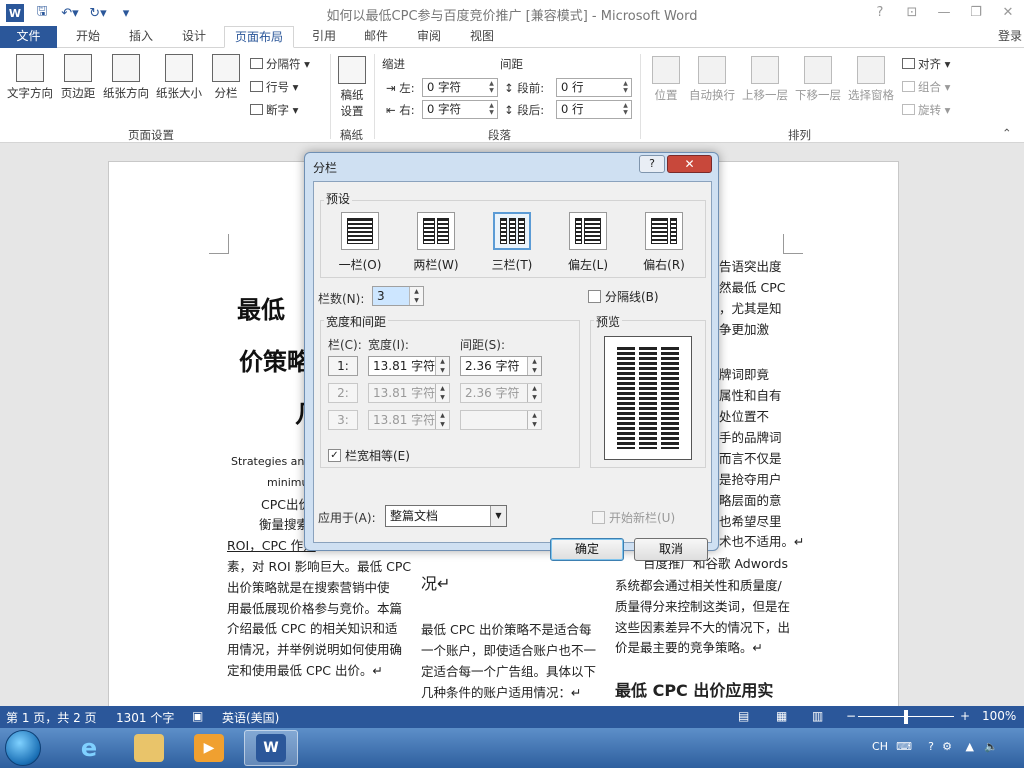 Image resolution: width=1024 pixels, height=768 pixels. What do you see at coordinates (78, 77) in the screenshot?
I see `margins-button: 页边距` at bounding box center [78, 77].